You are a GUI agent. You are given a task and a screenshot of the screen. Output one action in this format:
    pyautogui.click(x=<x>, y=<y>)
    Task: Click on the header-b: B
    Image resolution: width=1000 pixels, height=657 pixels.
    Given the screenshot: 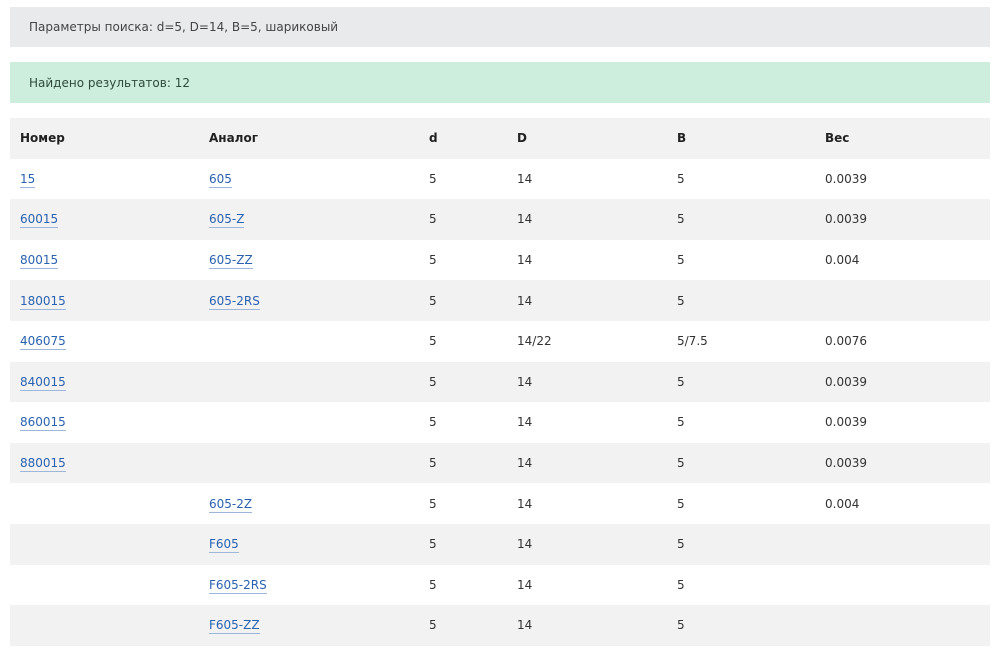 What is the action you would take?
    pyautogui.click(x=751, y=138)
    